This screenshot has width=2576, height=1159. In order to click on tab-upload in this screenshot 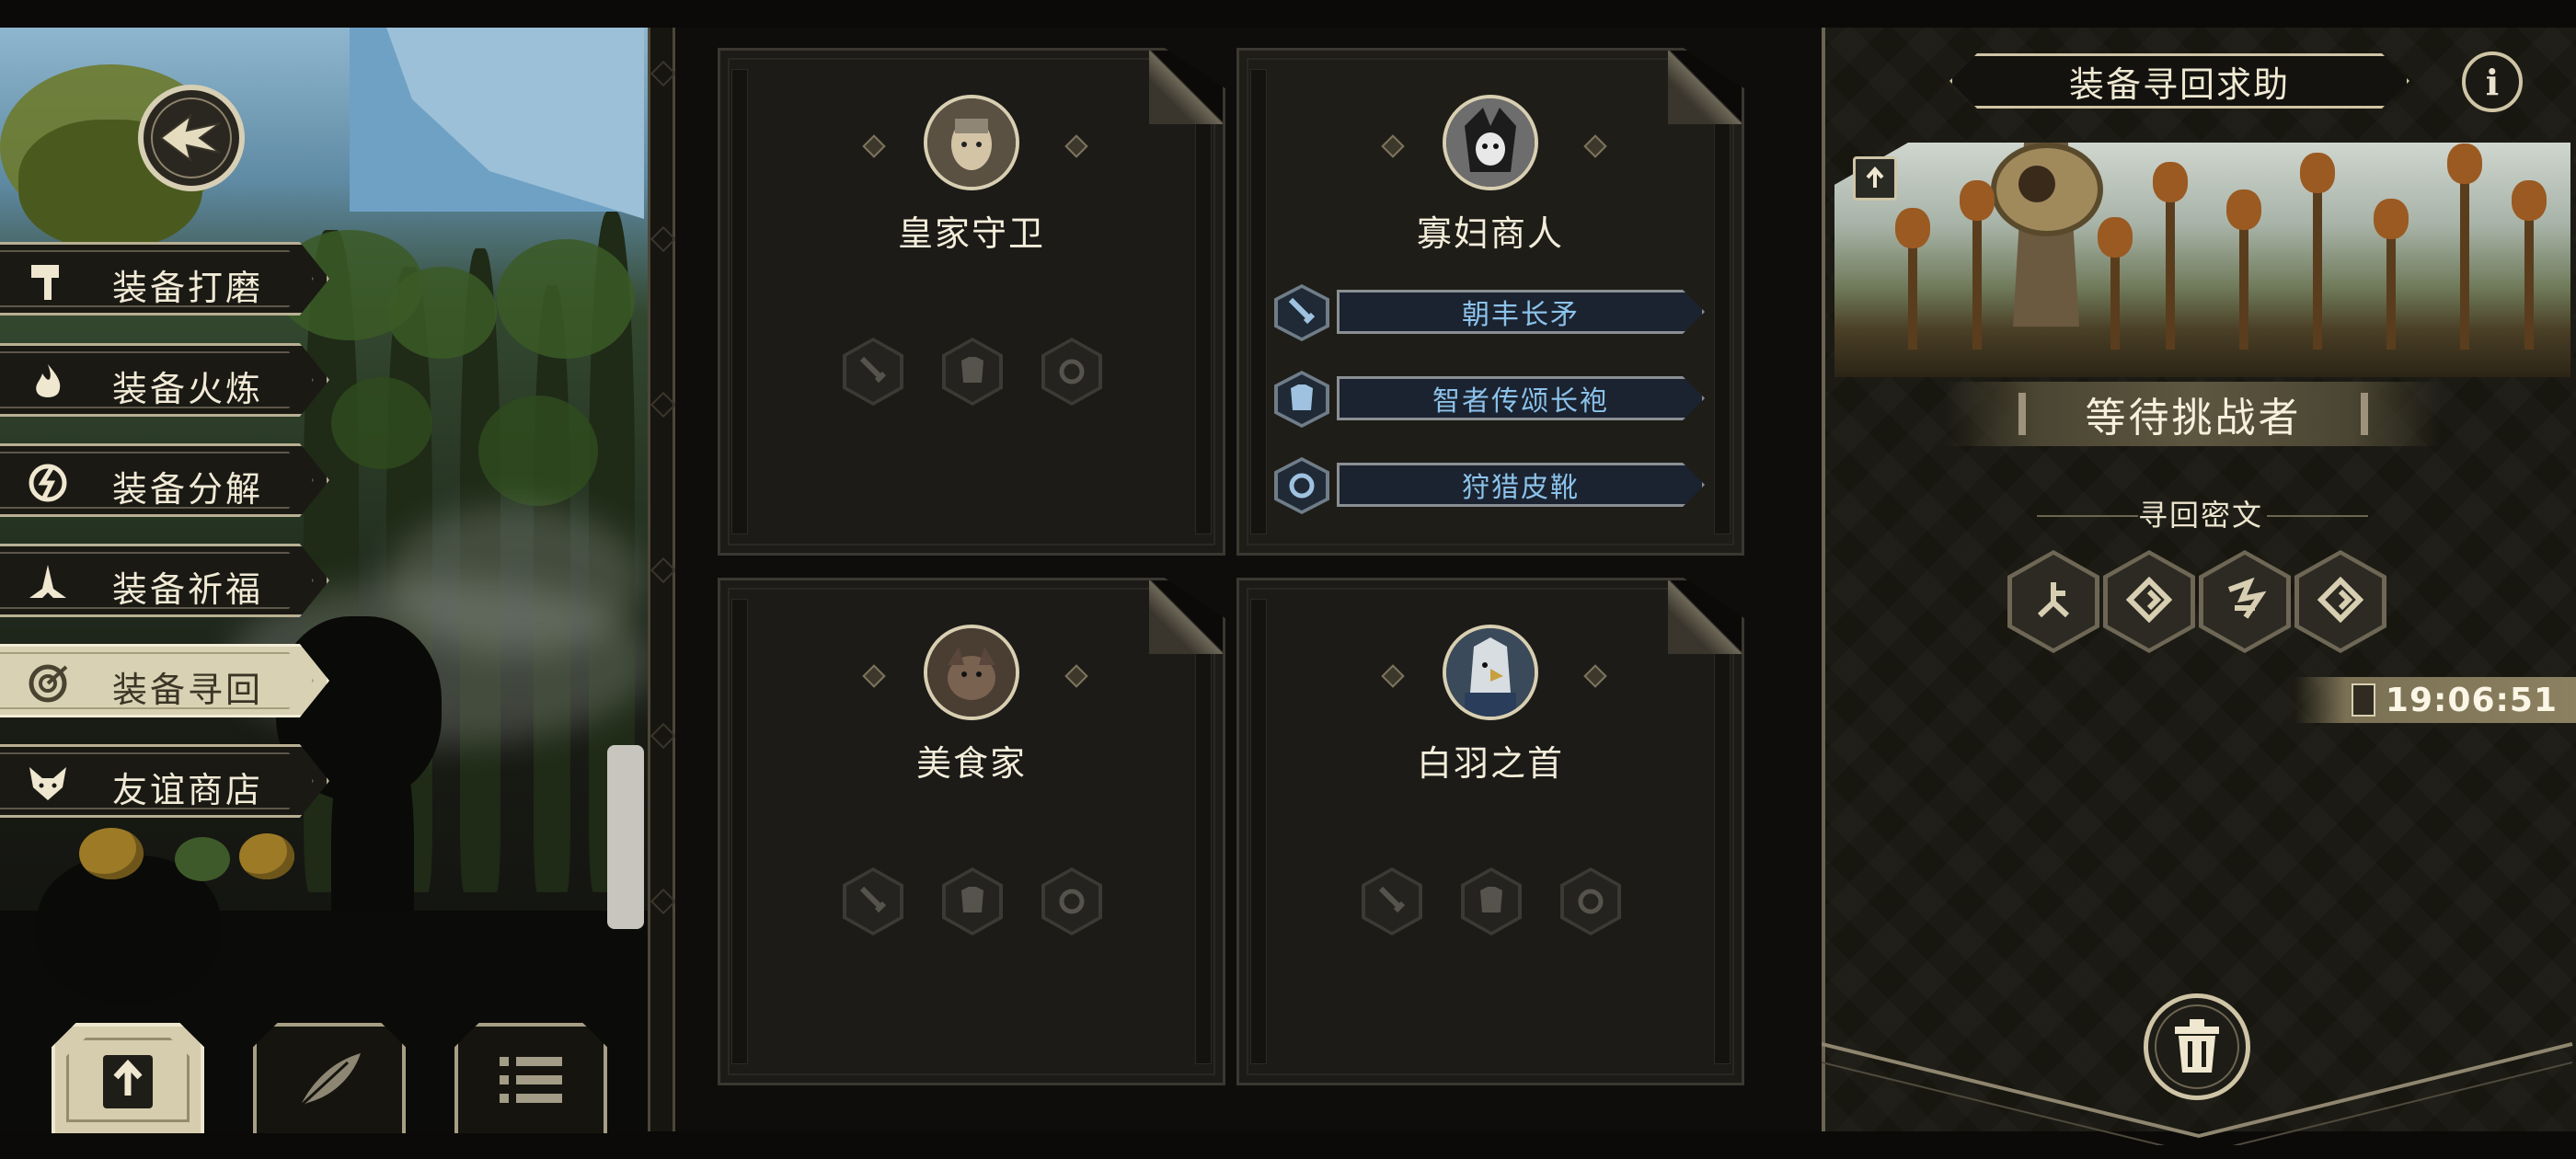, I will do `click(128, 1078)`.